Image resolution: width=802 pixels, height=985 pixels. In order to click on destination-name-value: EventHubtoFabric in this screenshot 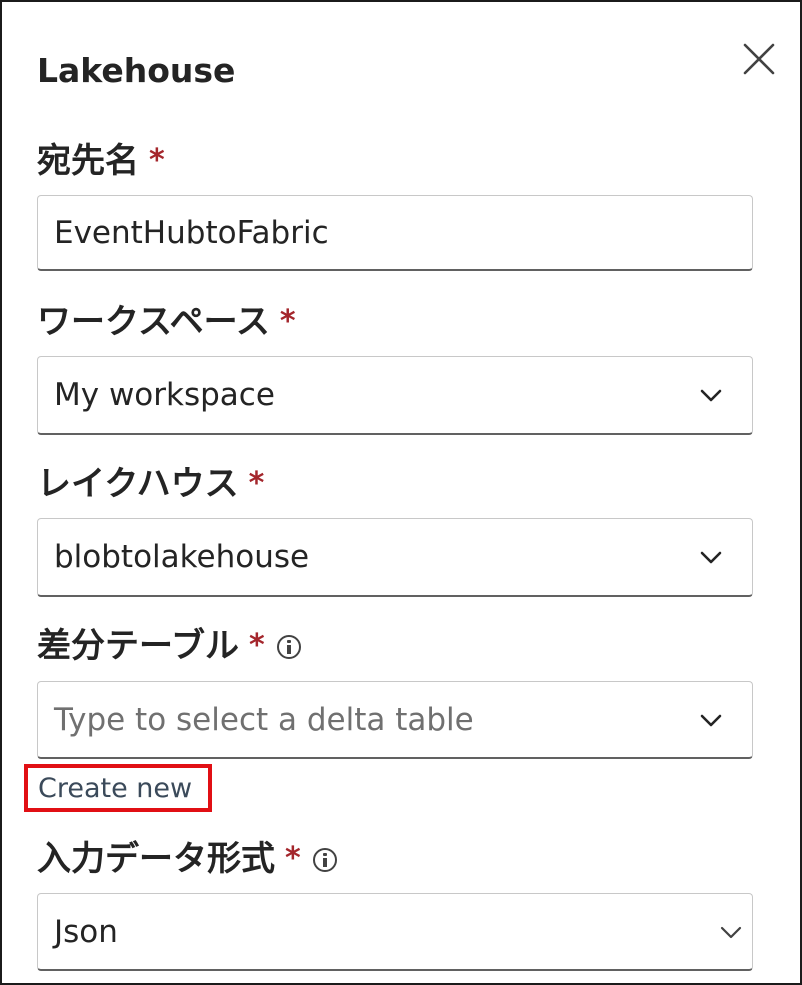, I will do `click(191, 232)`.